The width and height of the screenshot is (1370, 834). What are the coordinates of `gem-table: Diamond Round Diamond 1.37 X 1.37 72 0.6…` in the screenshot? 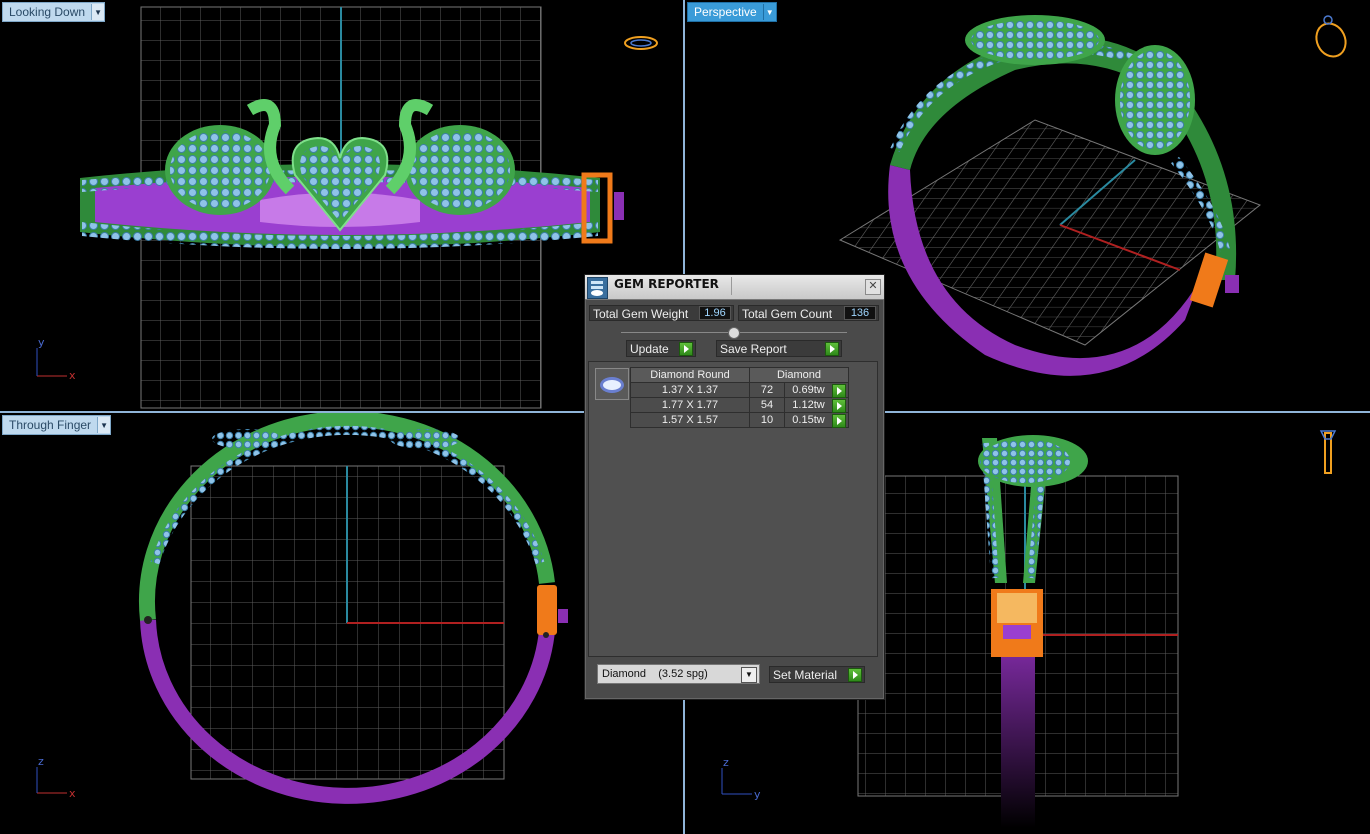 It's located at (739, 397).